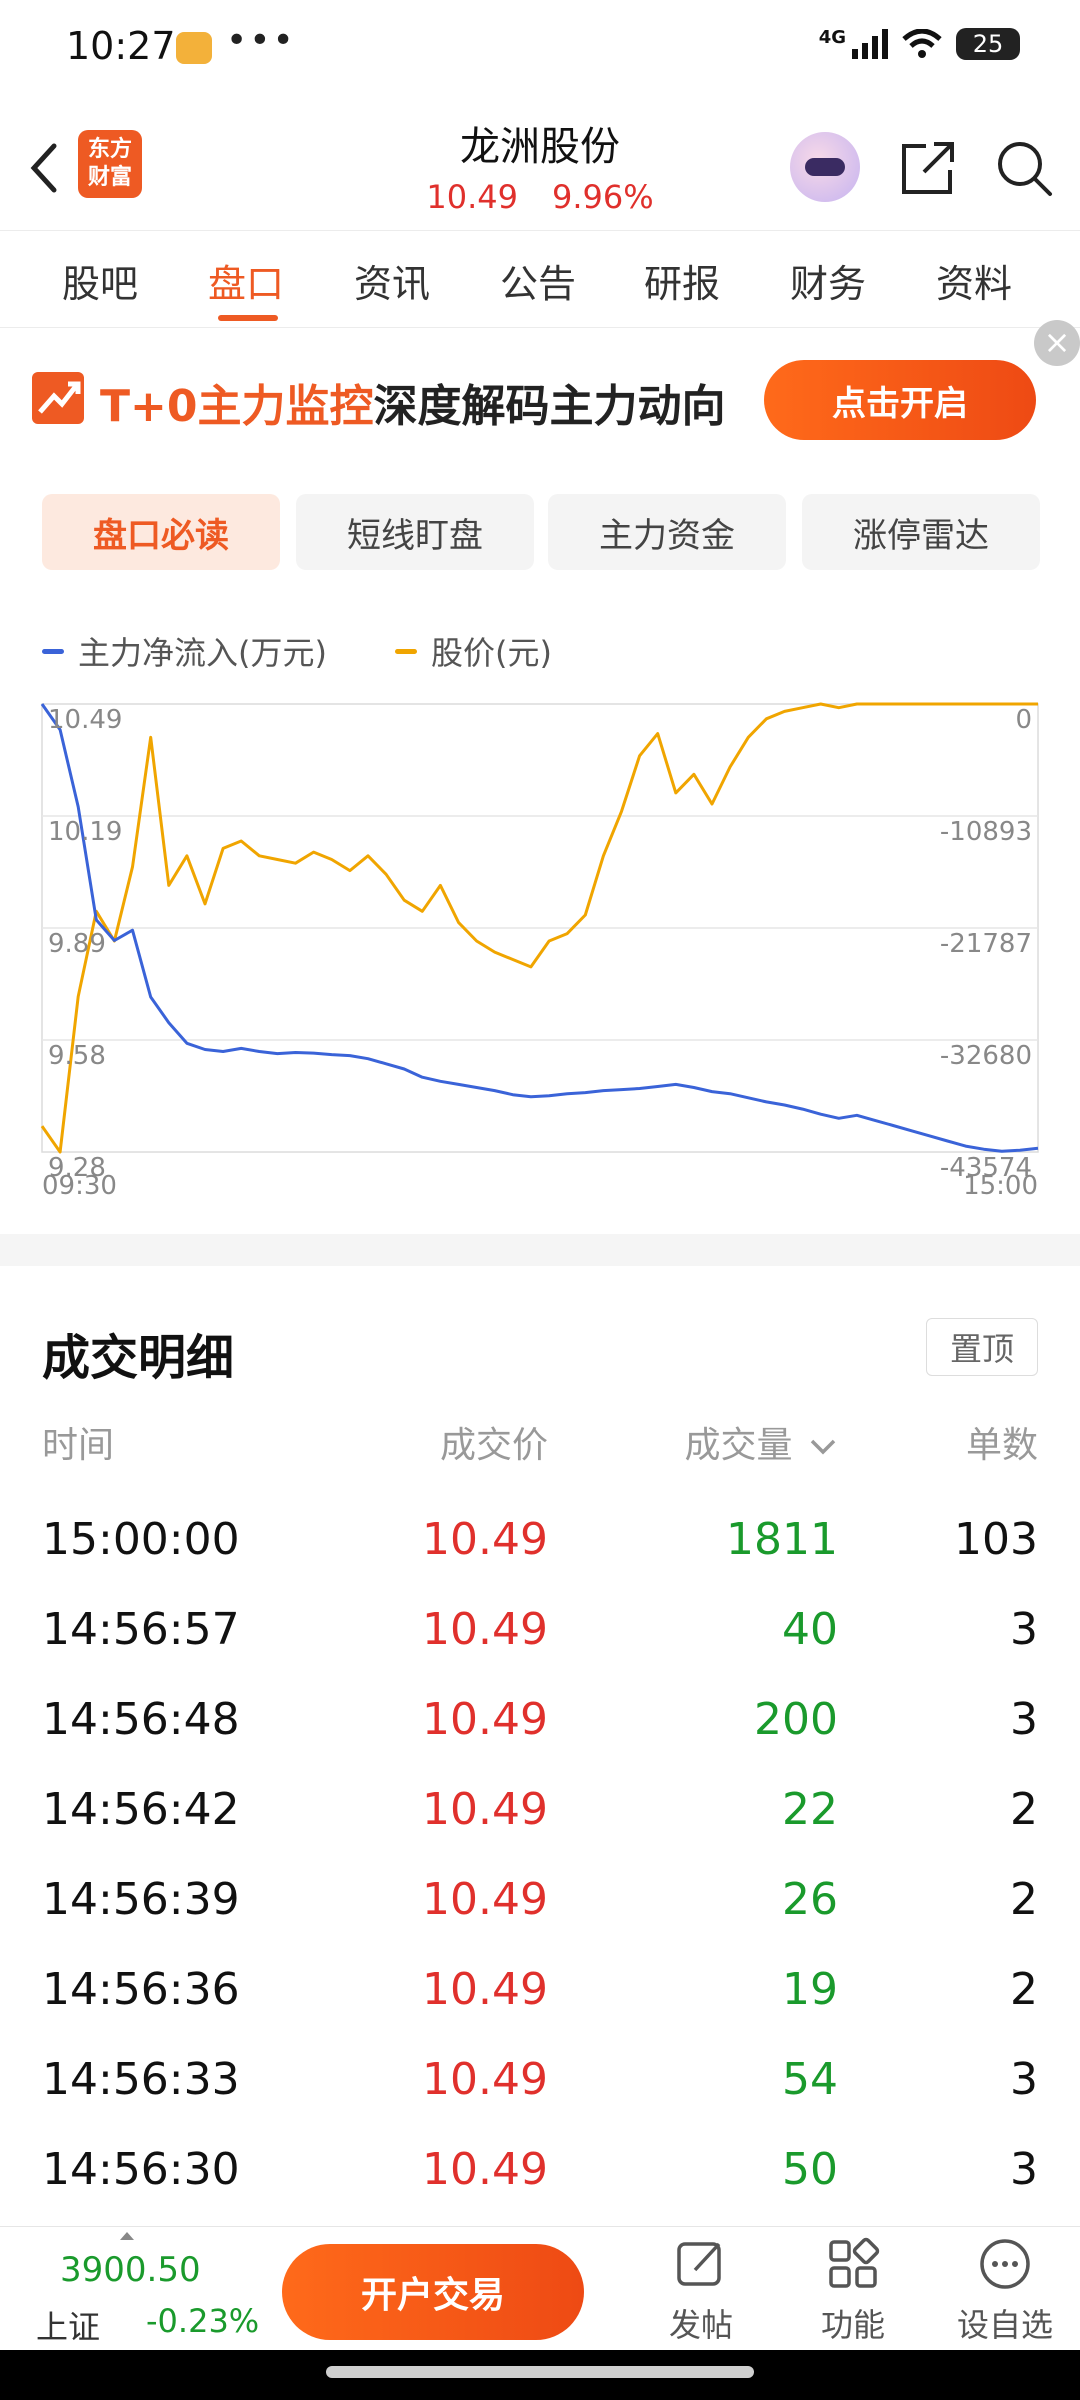 This screenshot has width=1080, height=2400. I want to click on network-type: 4G, so click(832, 37).